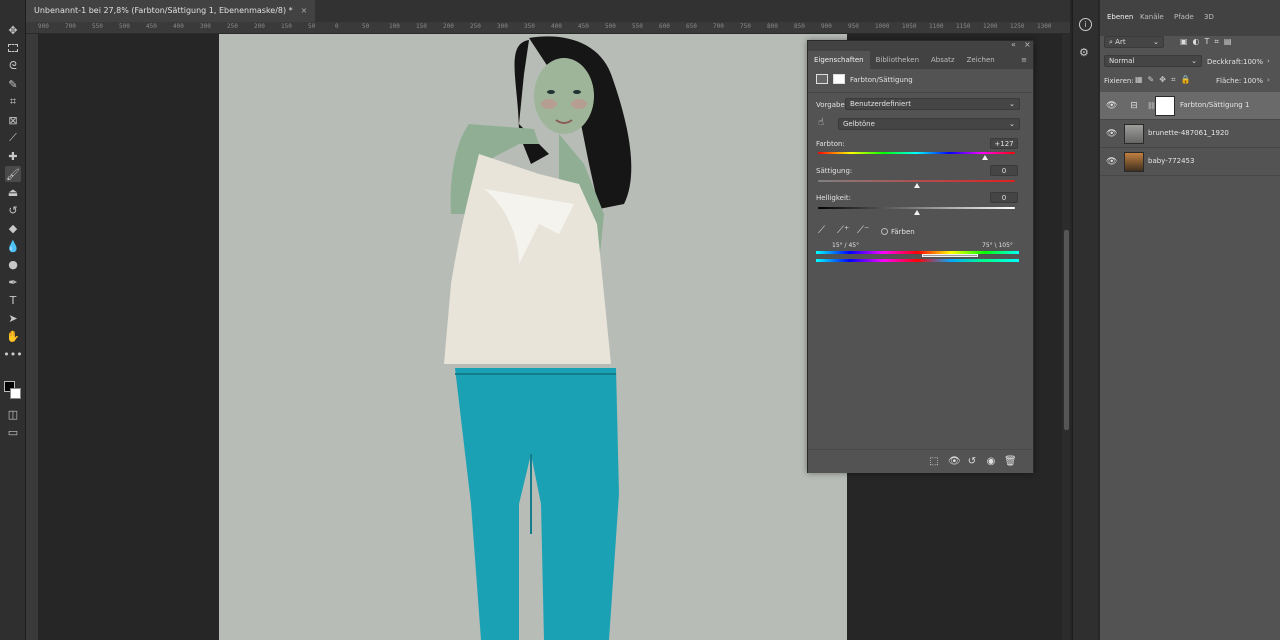 This screenshot has height=640, width=1280. What do you see at coordinates (15, 393) in the screenshot?
I see `background-color-swatch` at bounding box center [15, 393].